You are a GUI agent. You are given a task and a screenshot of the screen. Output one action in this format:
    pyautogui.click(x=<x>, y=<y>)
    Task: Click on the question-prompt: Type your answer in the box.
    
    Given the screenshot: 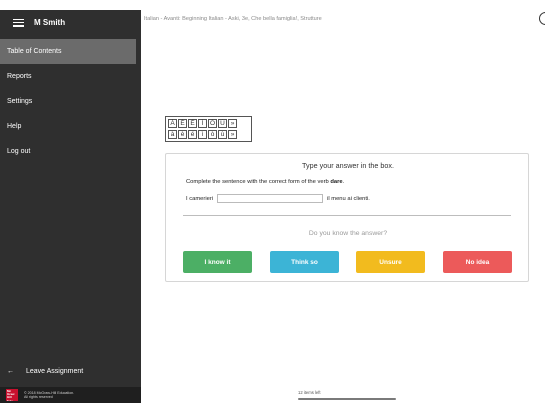 What is the action you would take?
    pyautogui.click(x=348, y=165)
    